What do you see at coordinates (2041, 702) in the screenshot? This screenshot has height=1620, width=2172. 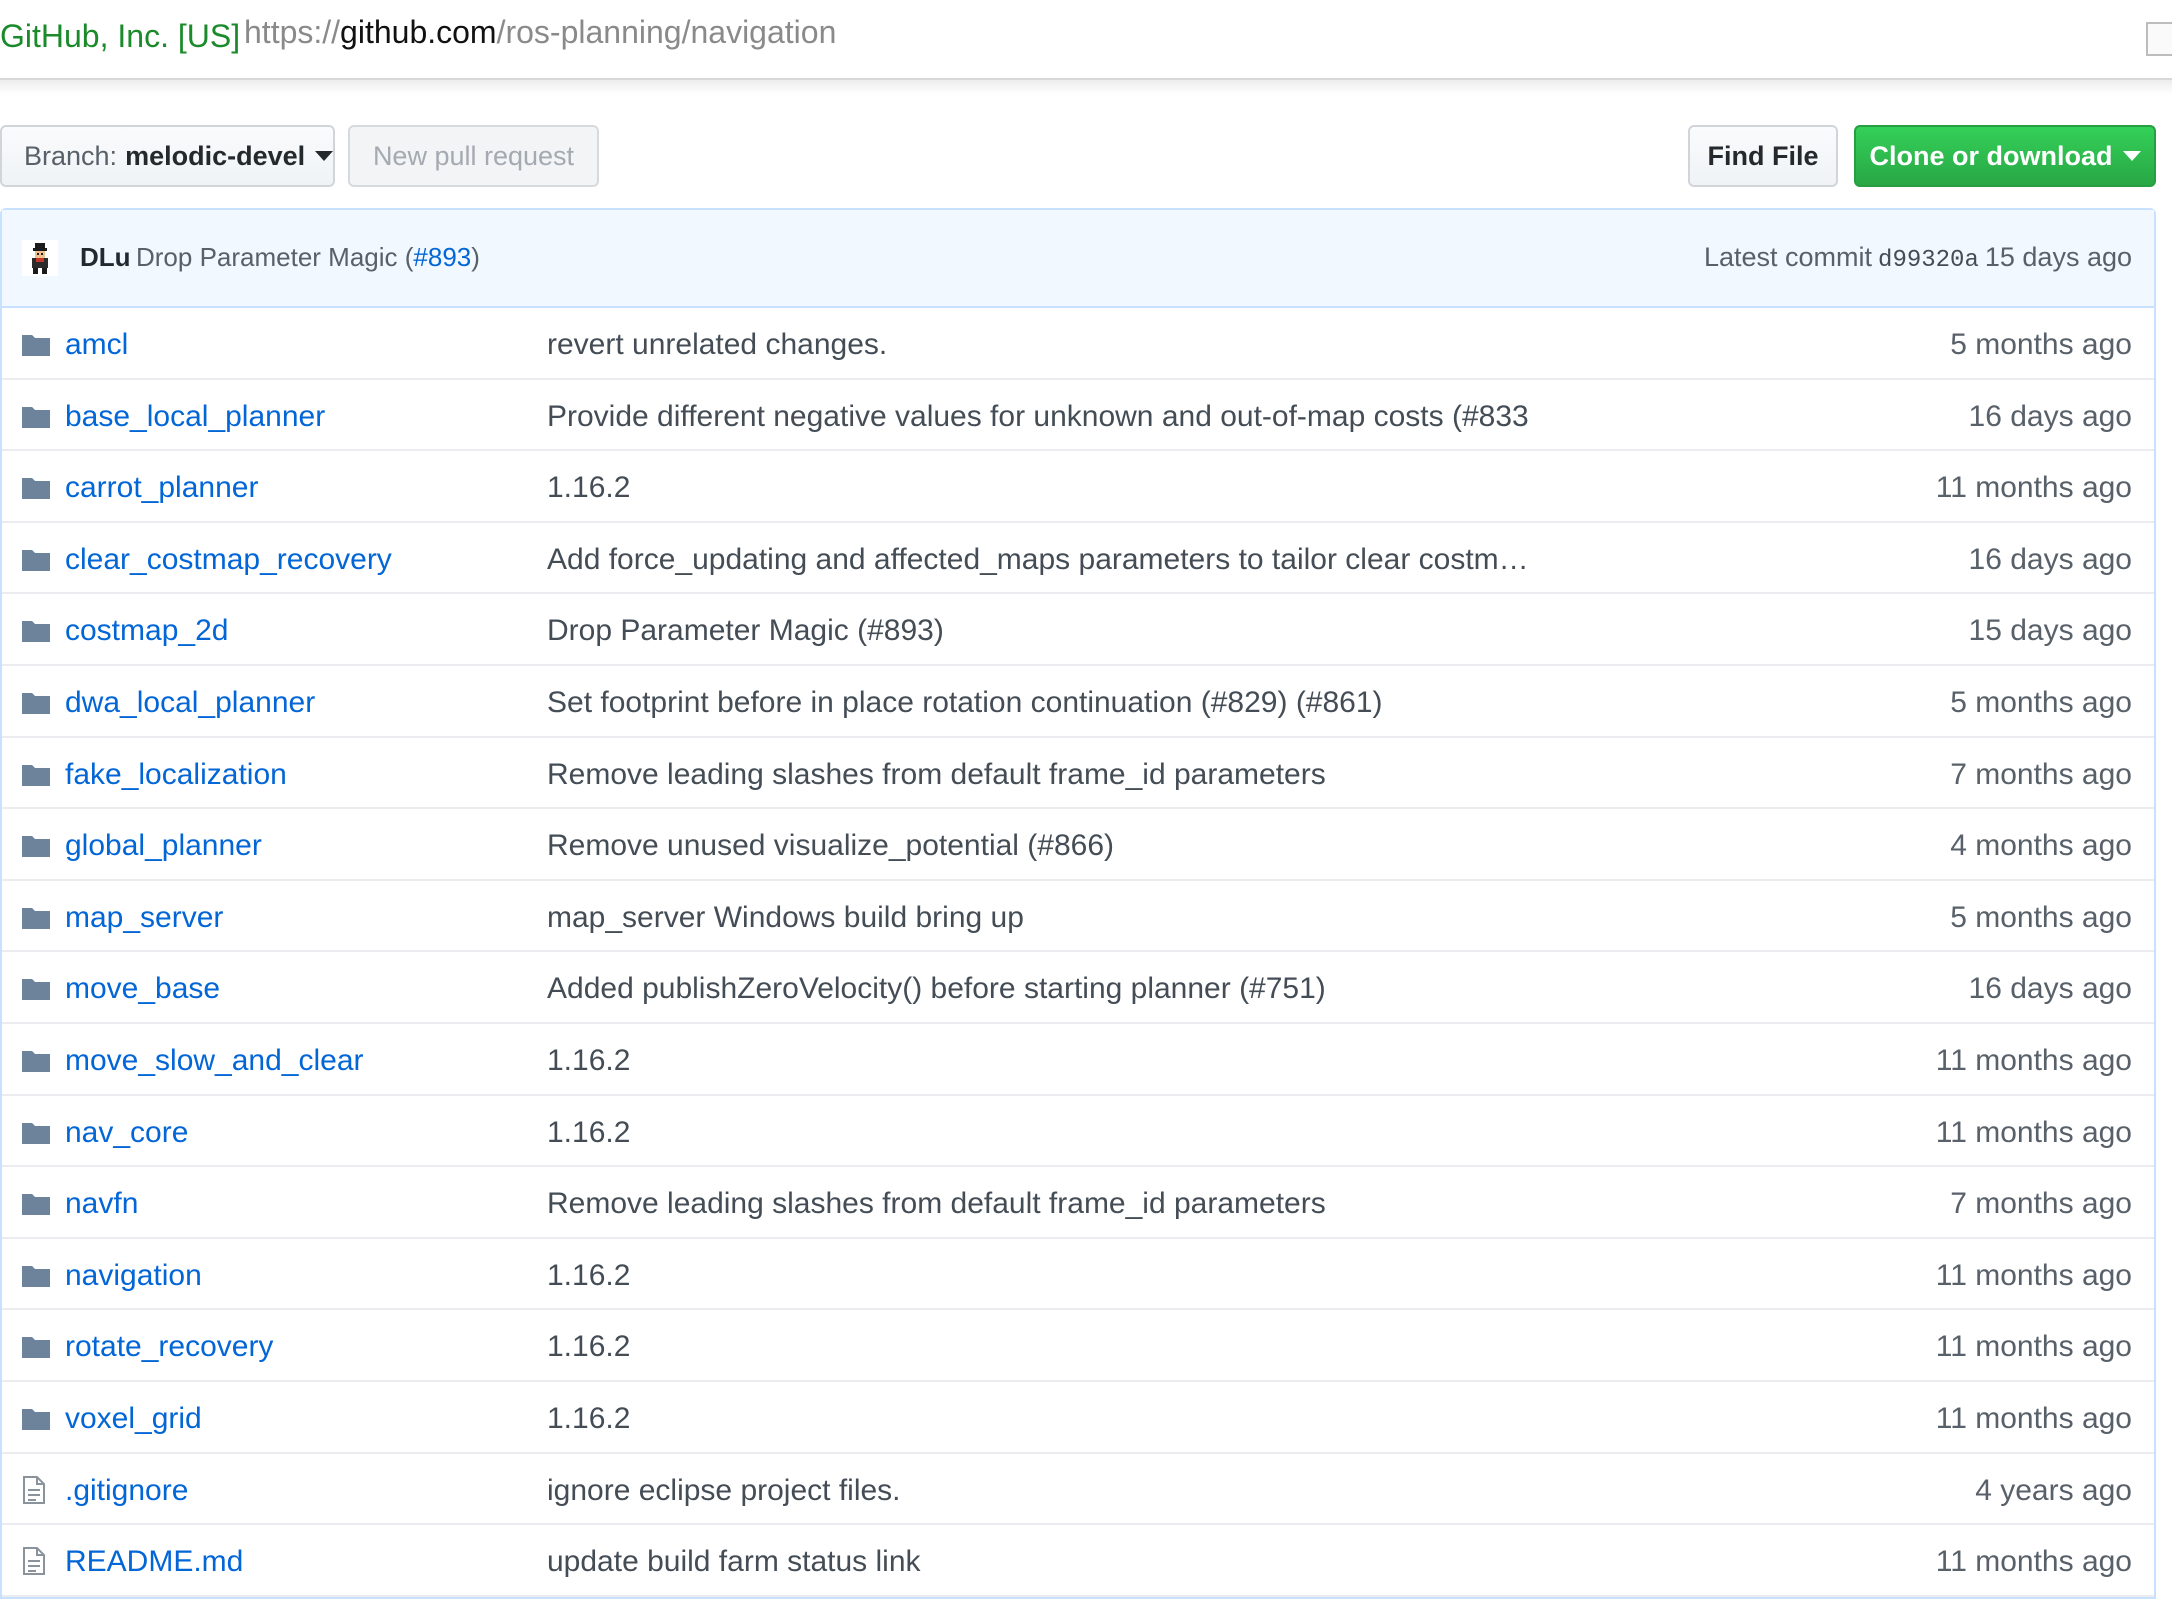 I see `commit-age: 5 months ago` at bounding box center [2041, 702].